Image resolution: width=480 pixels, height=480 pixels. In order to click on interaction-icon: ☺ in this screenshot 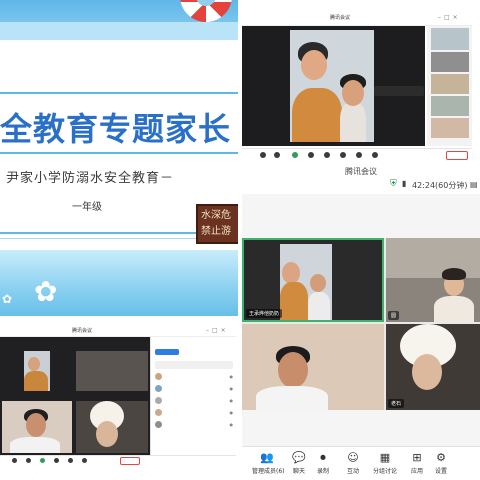, I will do `click(353, 457)`.